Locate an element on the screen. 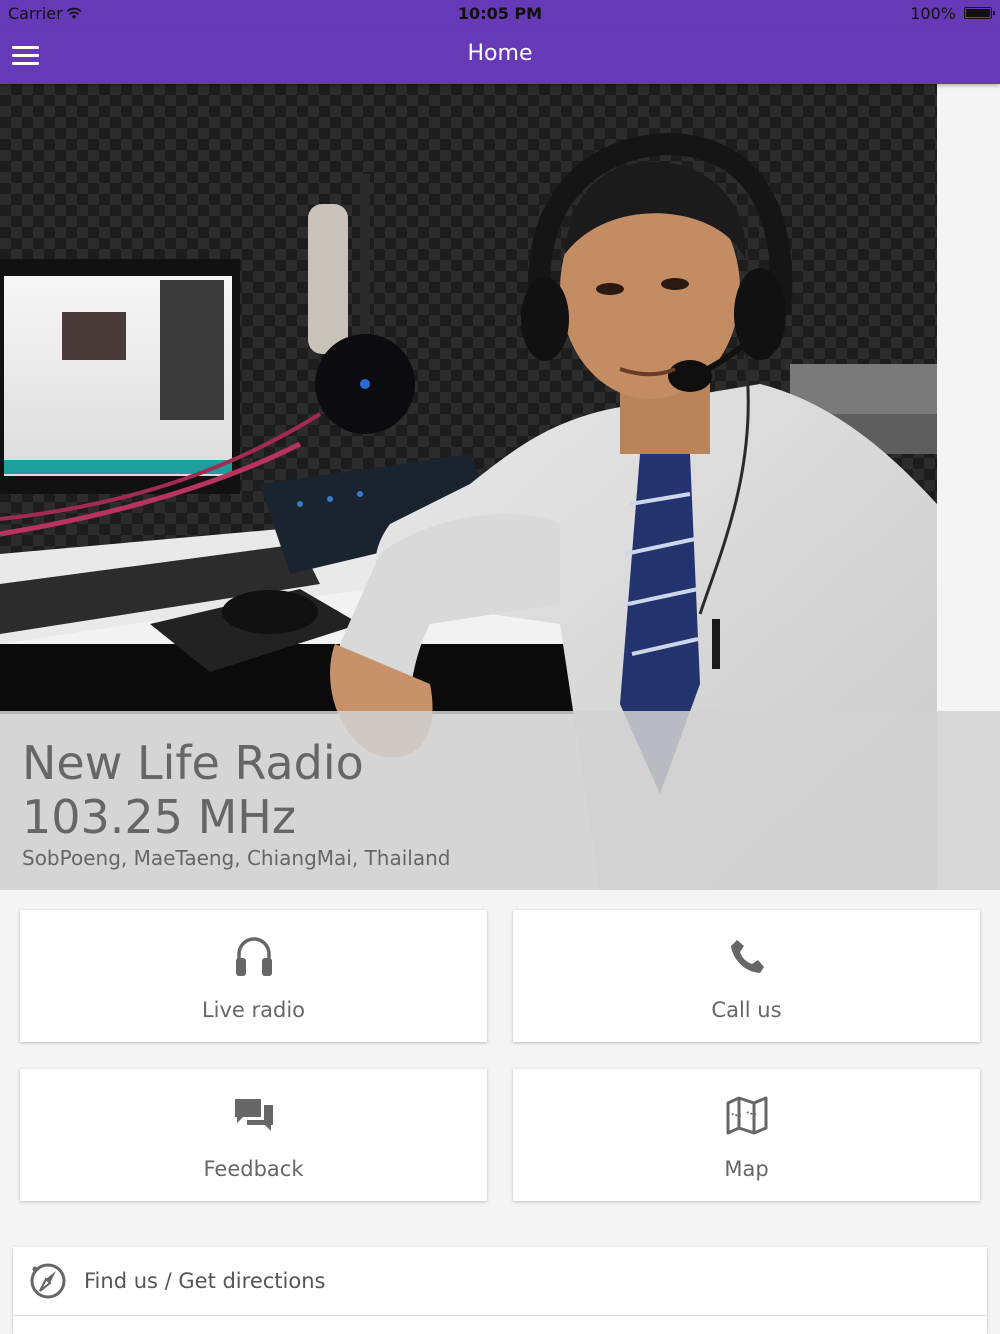  compass-icon is located at coordinates (48, 1281).